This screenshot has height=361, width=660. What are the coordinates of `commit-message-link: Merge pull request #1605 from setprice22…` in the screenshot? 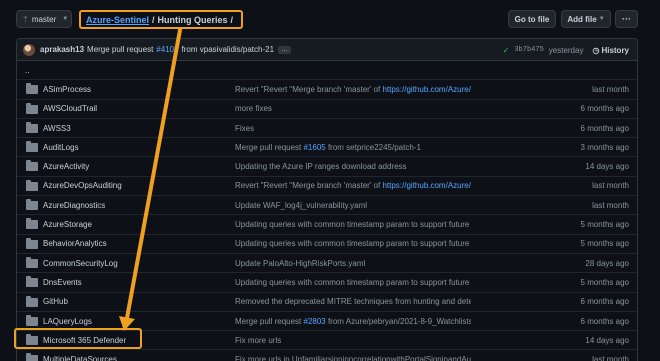 It's located at (353, 147).